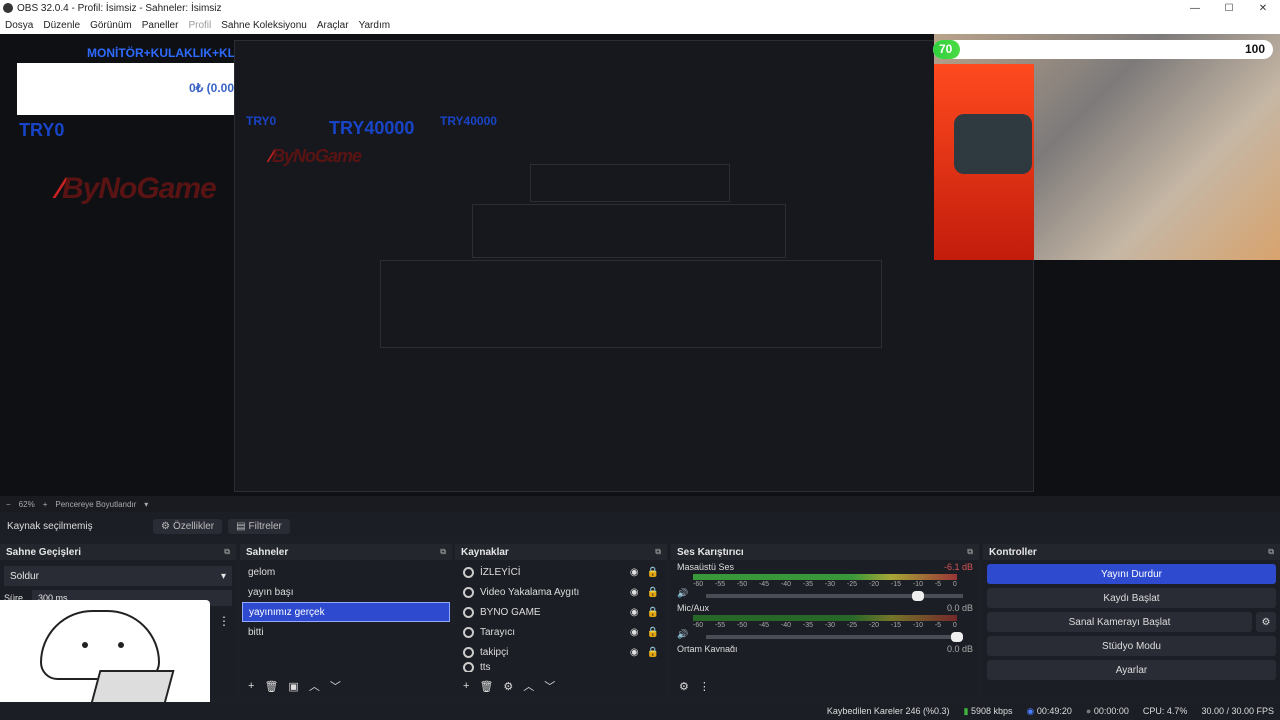 Image resolution: width=1280 pixels, height=720 pixels. What do you see at coordinates (825, 577) in the screenshot?
I see `volume-meter` at bounding box center [825, 577].